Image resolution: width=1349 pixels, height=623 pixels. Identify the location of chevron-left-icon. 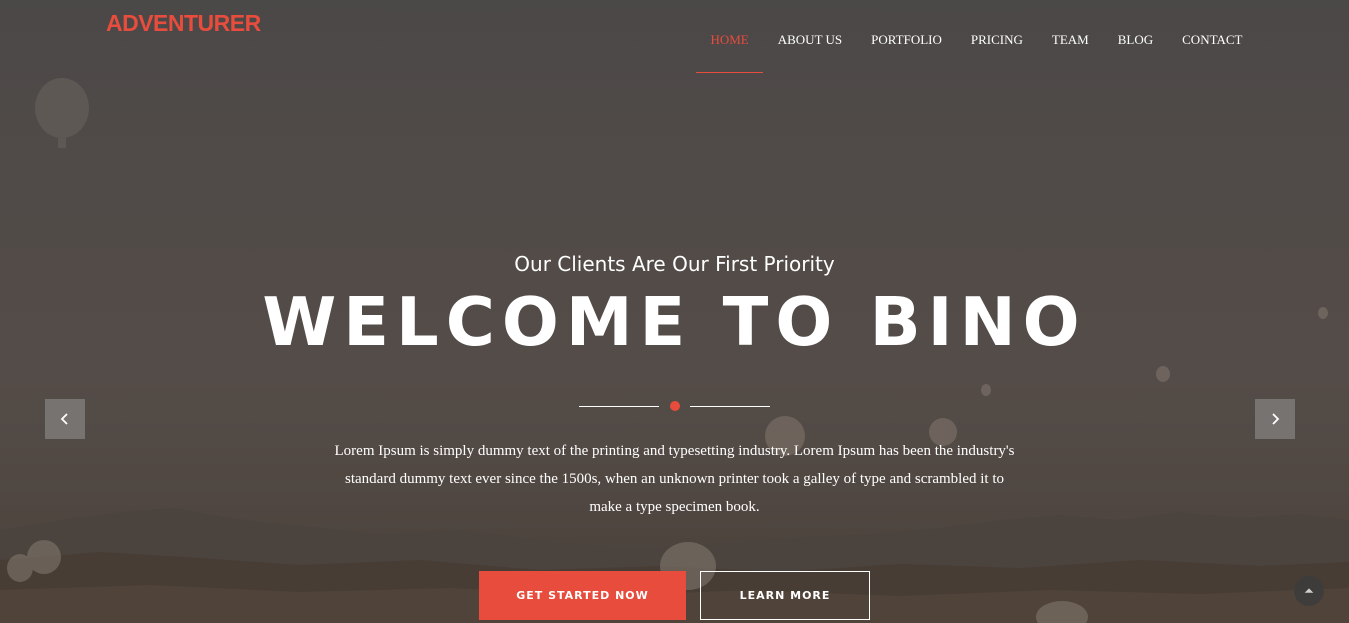
(64, 419).